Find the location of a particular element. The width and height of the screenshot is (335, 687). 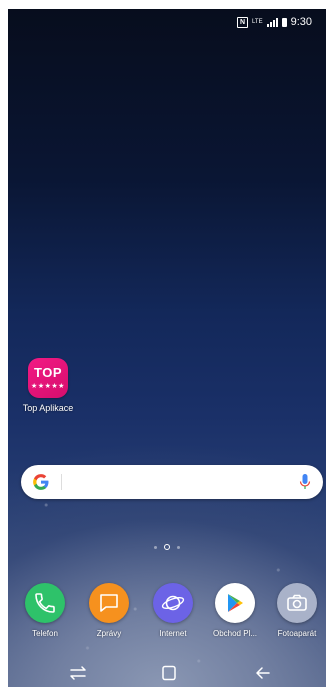

app-label: Top Aplikace is located at coordinates (48, 408).